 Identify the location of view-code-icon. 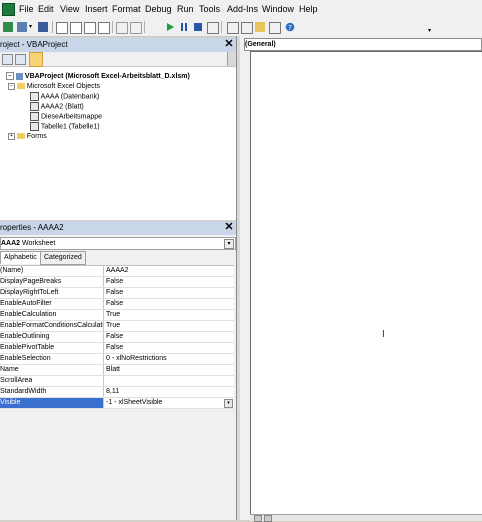
(7, 59).